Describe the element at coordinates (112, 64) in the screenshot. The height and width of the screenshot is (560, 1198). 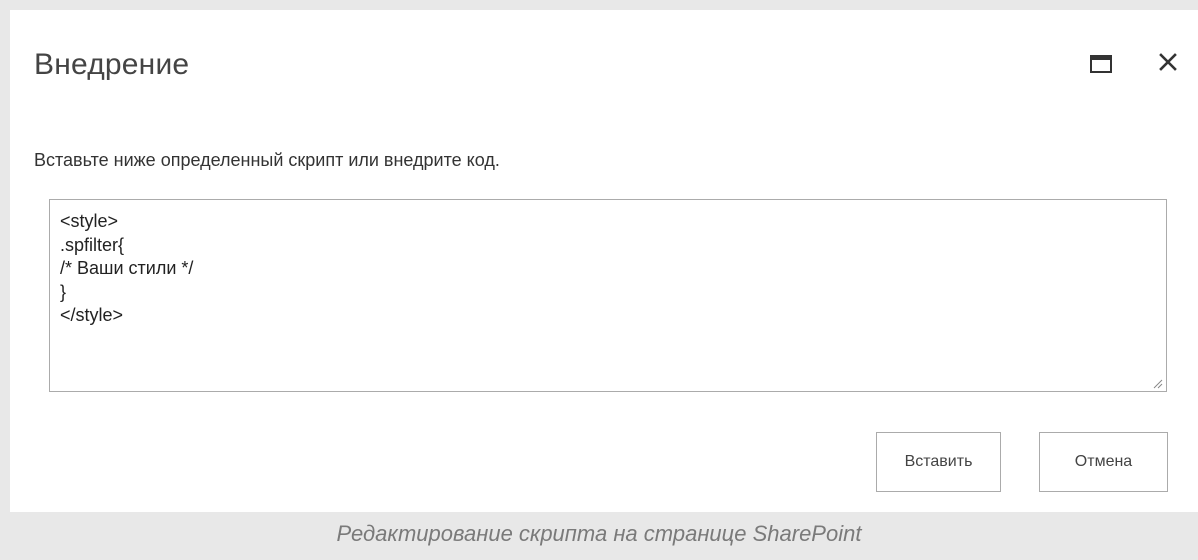
I see `dialog-title: Внедрение` at that location.